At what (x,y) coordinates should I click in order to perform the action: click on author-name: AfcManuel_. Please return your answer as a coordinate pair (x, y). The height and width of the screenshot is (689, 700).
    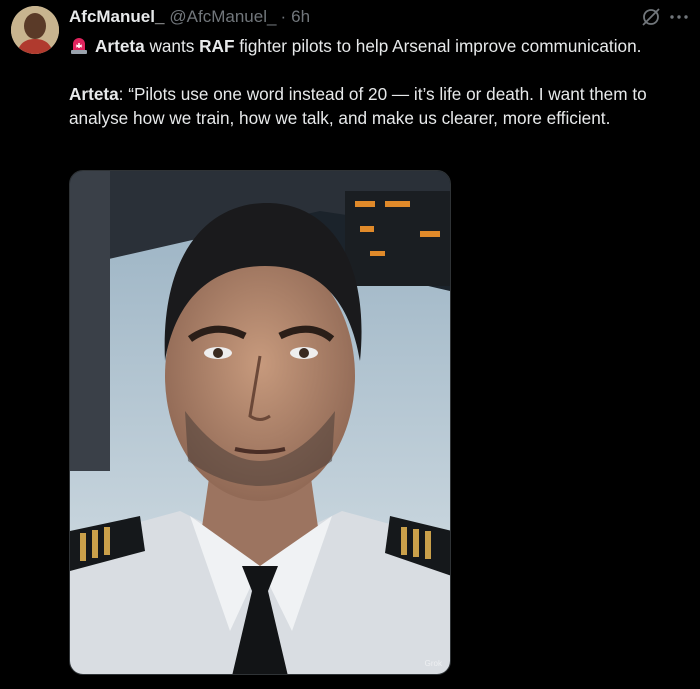
    Looking at the image, I should click on (116, 17).